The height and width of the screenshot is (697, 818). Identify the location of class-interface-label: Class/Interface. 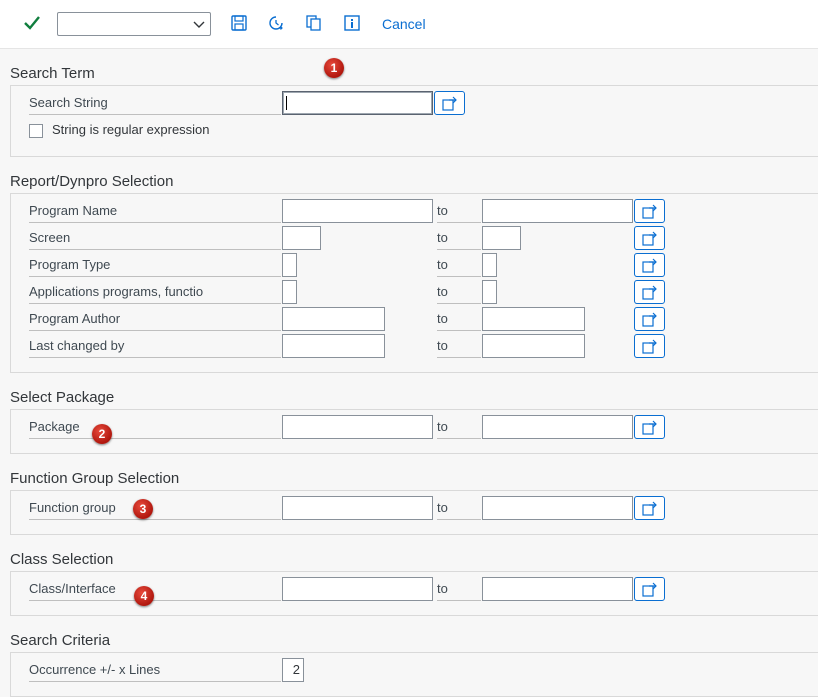
(155, 590).